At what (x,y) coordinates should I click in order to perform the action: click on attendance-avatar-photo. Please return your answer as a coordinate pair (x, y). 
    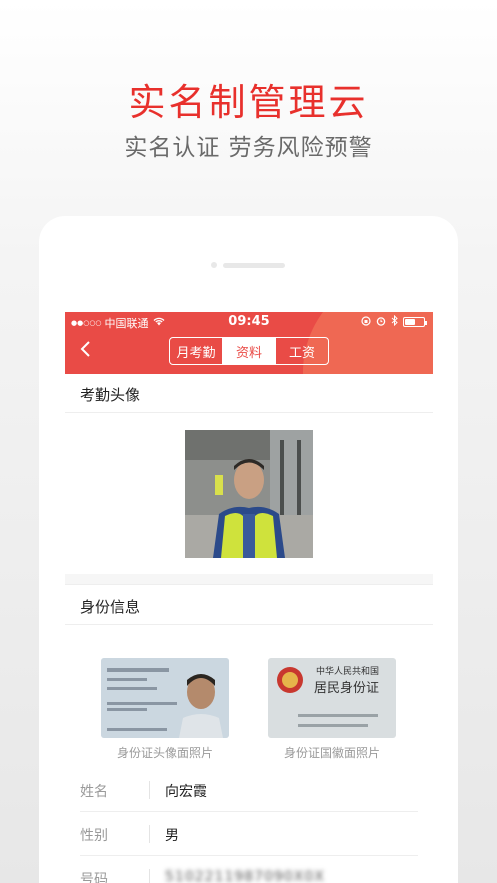
    Looking at the image, I should click on (249, 494).